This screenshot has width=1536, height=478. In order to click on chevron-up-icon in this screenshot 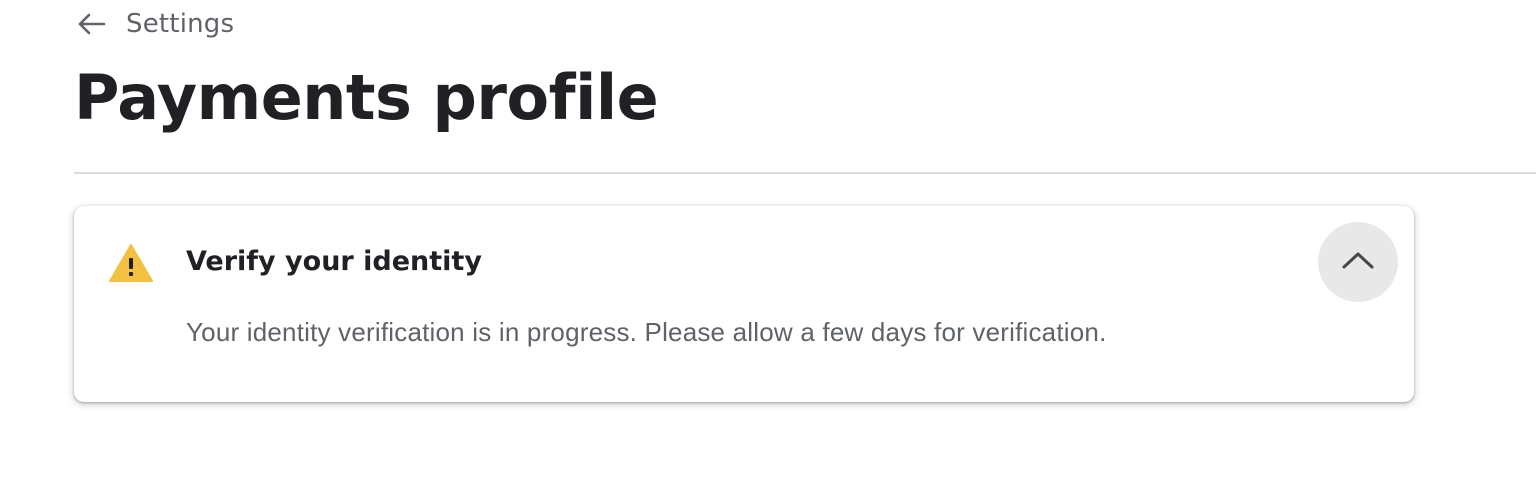, I will do `click(1358, 262)`.